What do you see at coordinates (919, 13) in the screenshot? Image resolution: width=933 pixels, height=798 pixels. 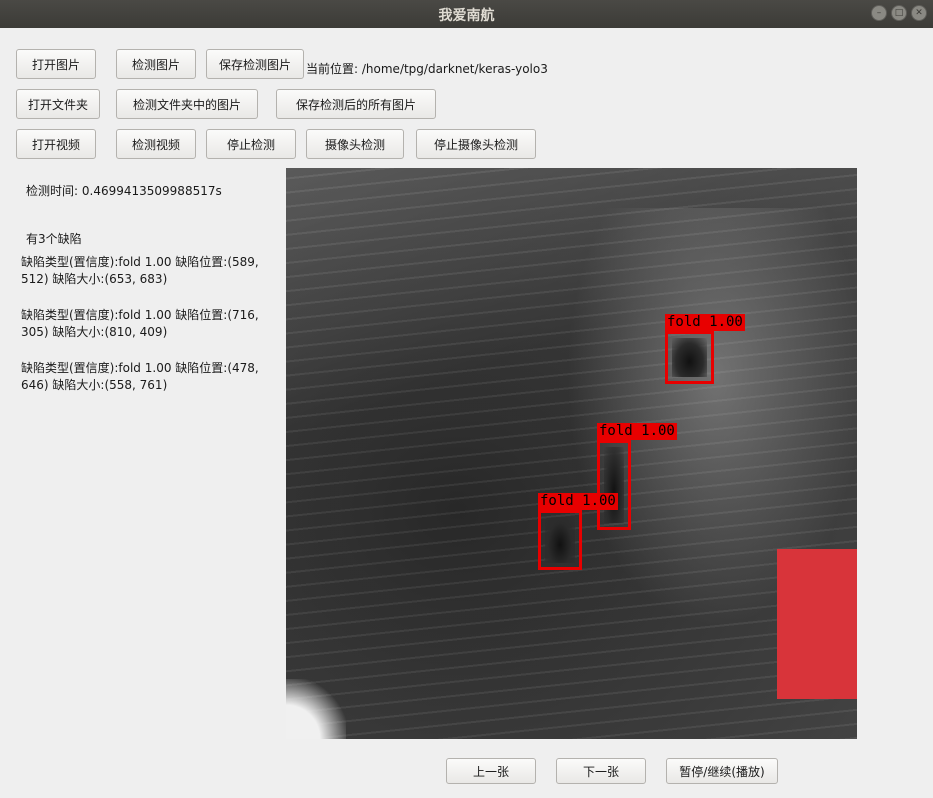 I see `close-icon: ✕` at bounding box center [919, 13].